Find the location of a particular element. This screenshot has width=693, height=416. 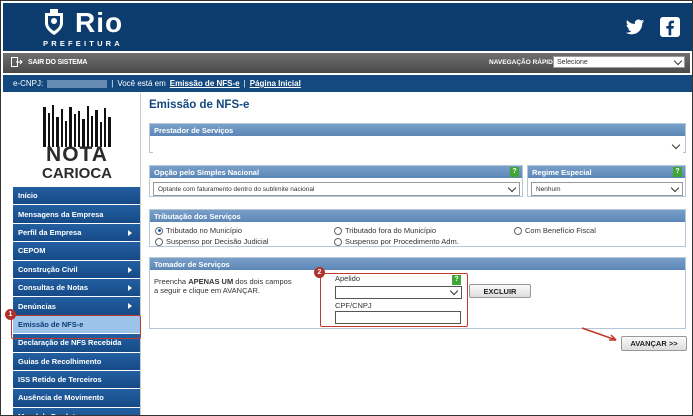

breadcrumb-prefix: Você está em is located at coordinates (141, 83).